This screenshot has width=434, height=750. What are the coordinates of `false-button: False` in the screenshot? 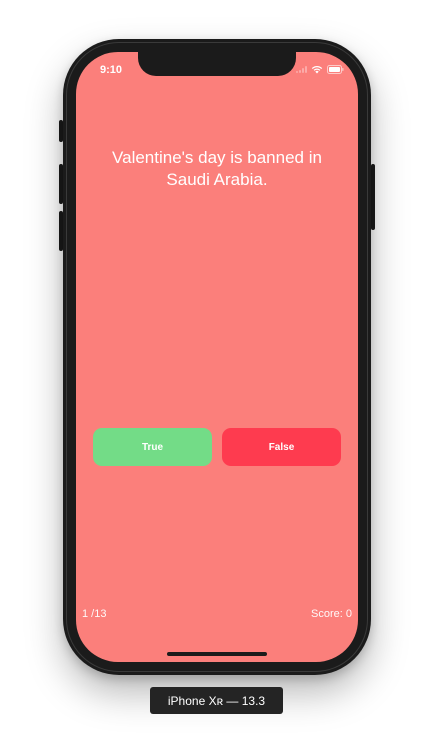 It's located at (281, 447).